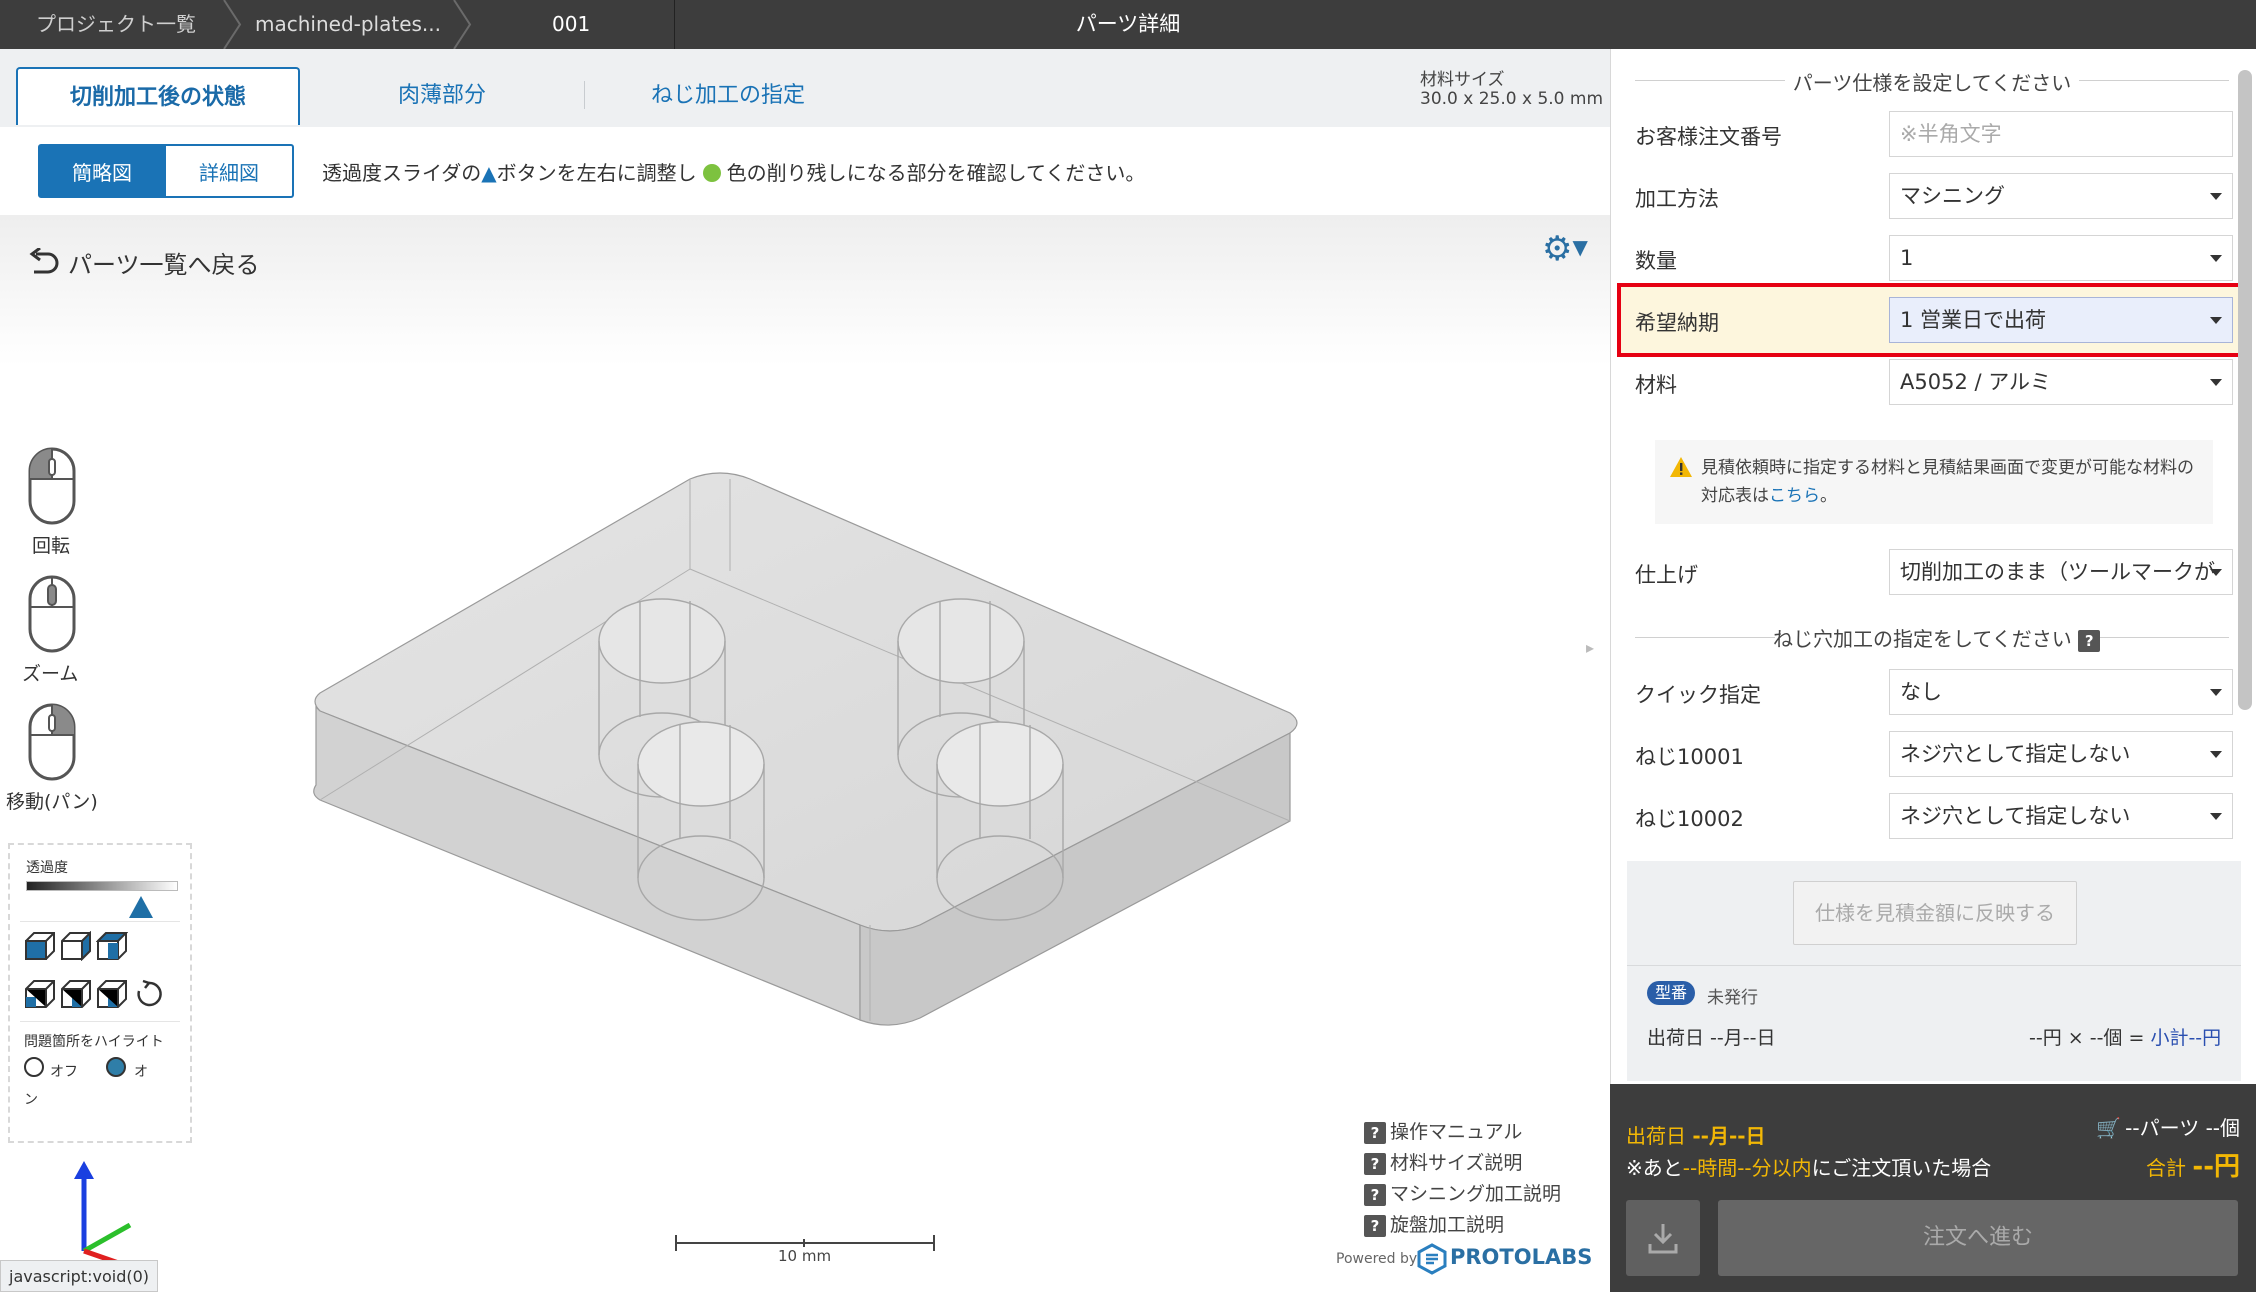 The image size is (2256, 1292). Describe the element at coordinates (1794, 496) in the screenshot. I see `material-table-link: こちら` at that location.